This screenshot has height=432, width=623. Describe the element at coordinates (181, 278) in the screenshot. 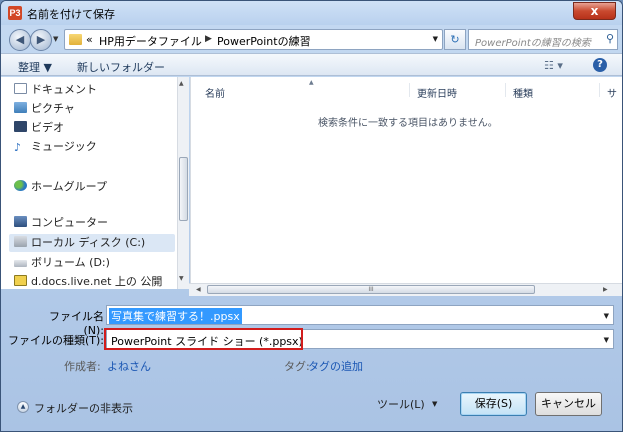

I see `scroll-down-arrow-icon: ▼` at that location.